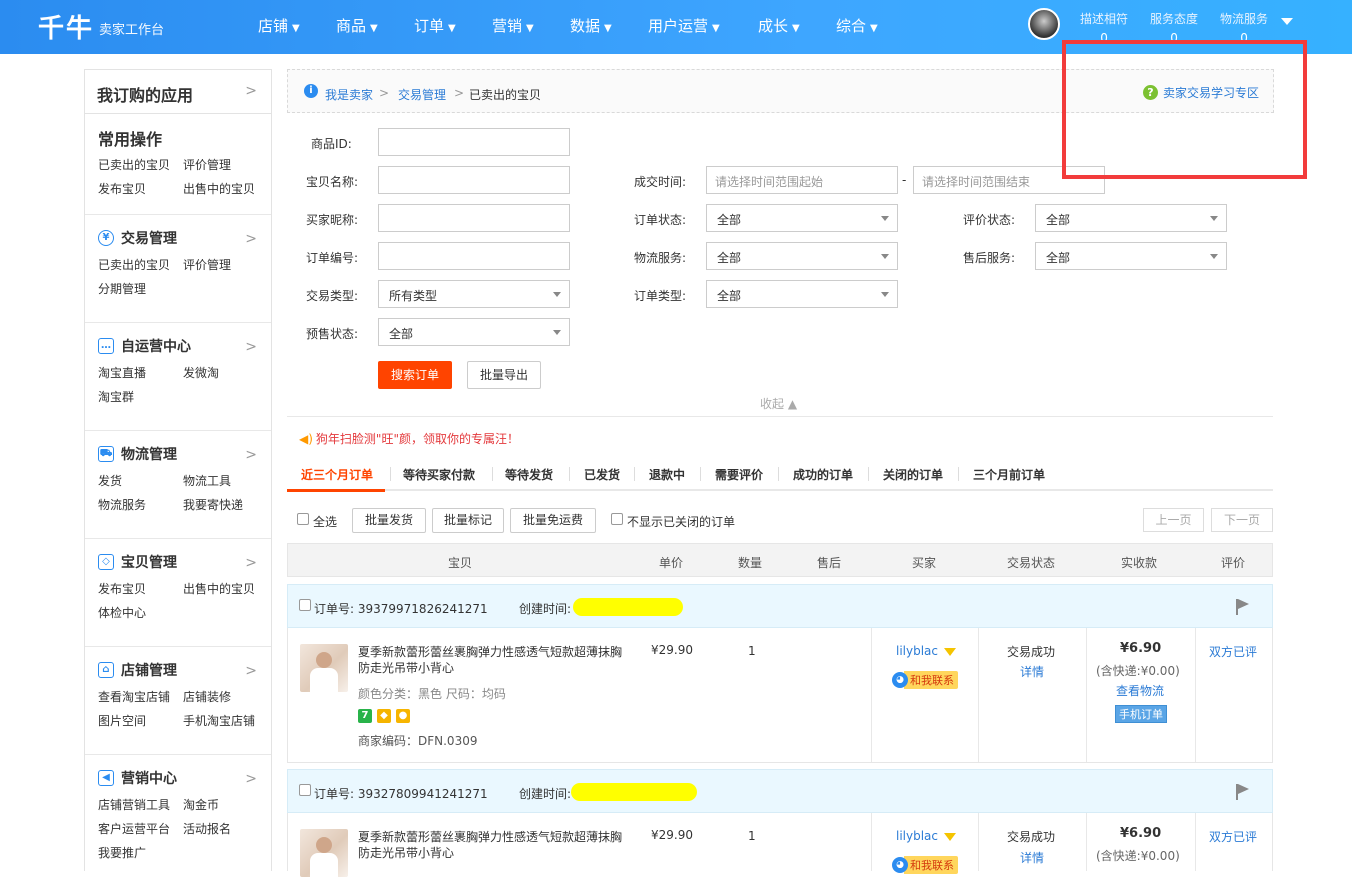 The height and width of the screenshot is (877, 1352). I want to click on search-orders-button: 搜索订单, so click(415, 375).